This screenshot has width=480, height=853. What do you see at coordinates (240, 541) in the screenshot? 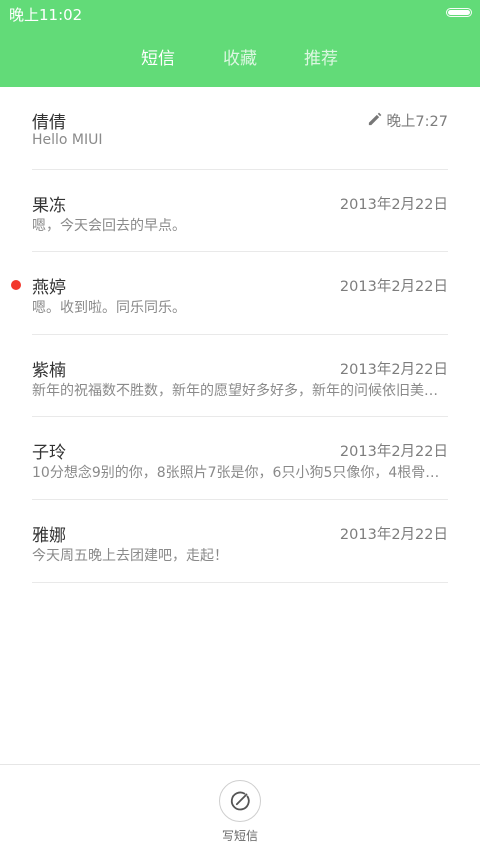
I see `conversation-item: 雅娜 今天周五晚上去团建吧，走起！ 2013年2月22日` at bounding box center [240, 541].